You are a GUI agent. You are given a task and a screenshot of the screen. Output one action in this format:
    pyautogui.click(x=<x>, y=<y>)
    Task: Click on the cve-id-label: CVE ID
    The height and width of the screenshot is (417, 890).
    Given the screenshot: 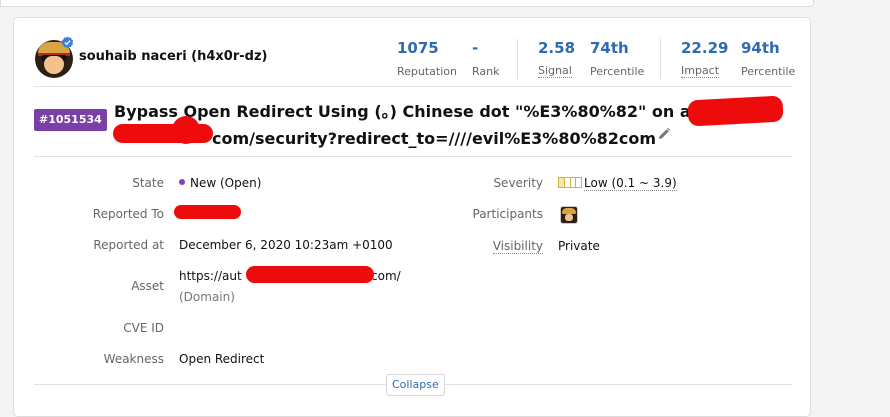 What is the action you would take?
    pyautogui.click(x=143, y=328)
    